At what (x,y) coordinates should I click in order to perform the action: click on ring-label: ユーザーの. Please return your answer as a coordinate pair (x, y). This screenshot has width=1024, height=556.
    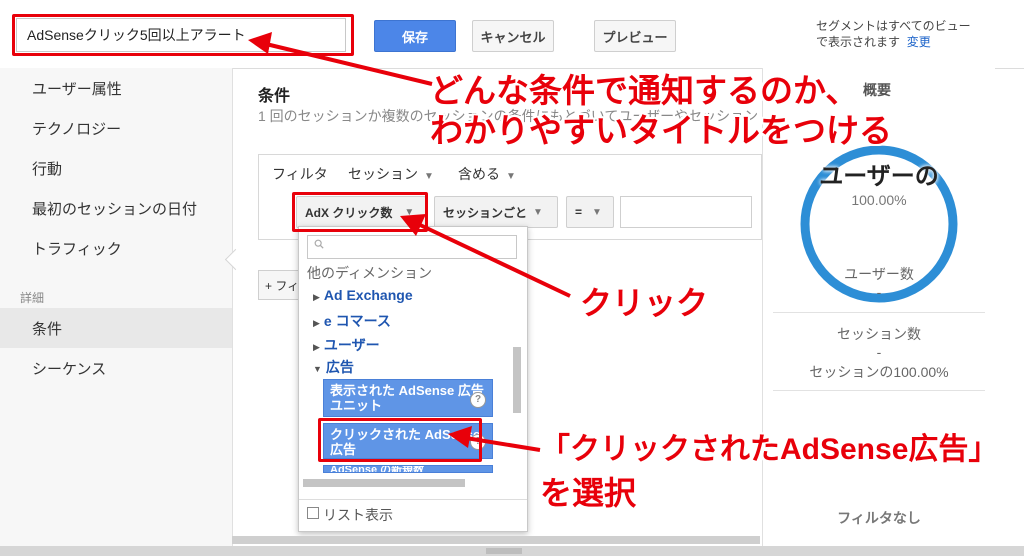
    Looking at the image, I should click on (879, 176).